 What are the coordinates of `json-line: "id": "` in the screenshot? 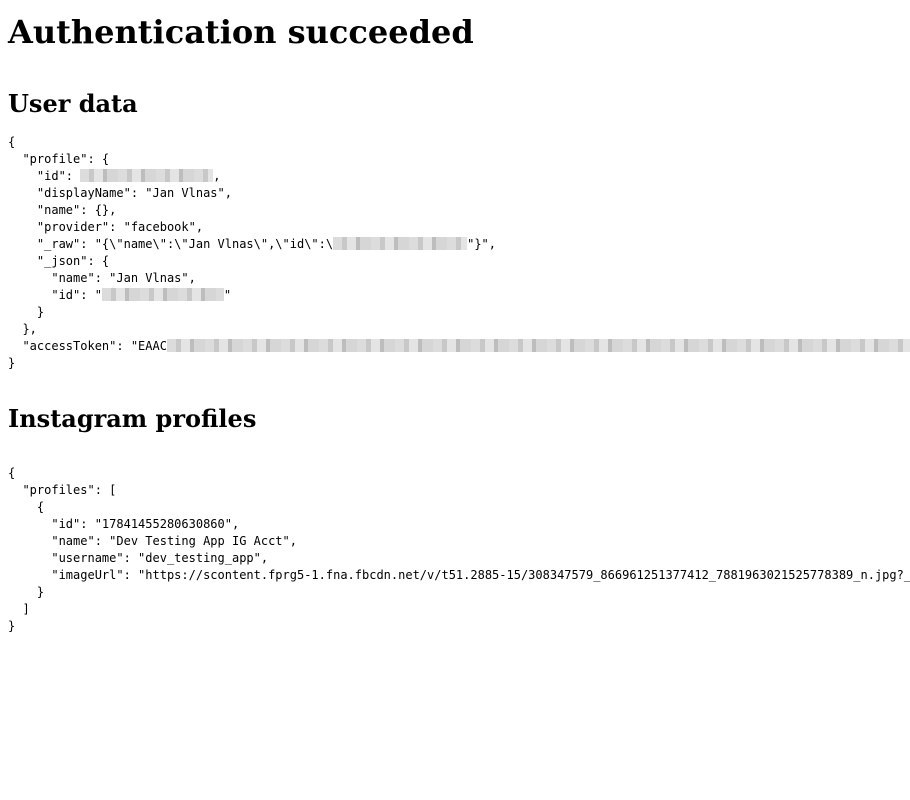 It's located at (55, 295).